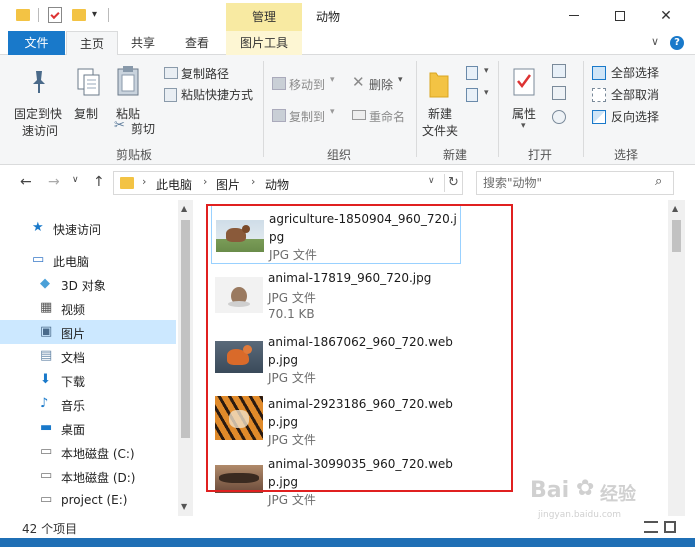 Image resolution: width=695 pixels, height=547 pixels. What do you see at coordinates (40, 131) in the screenshot?
I see `pin-label-2: 速访问` at bounding box center [40, 131].